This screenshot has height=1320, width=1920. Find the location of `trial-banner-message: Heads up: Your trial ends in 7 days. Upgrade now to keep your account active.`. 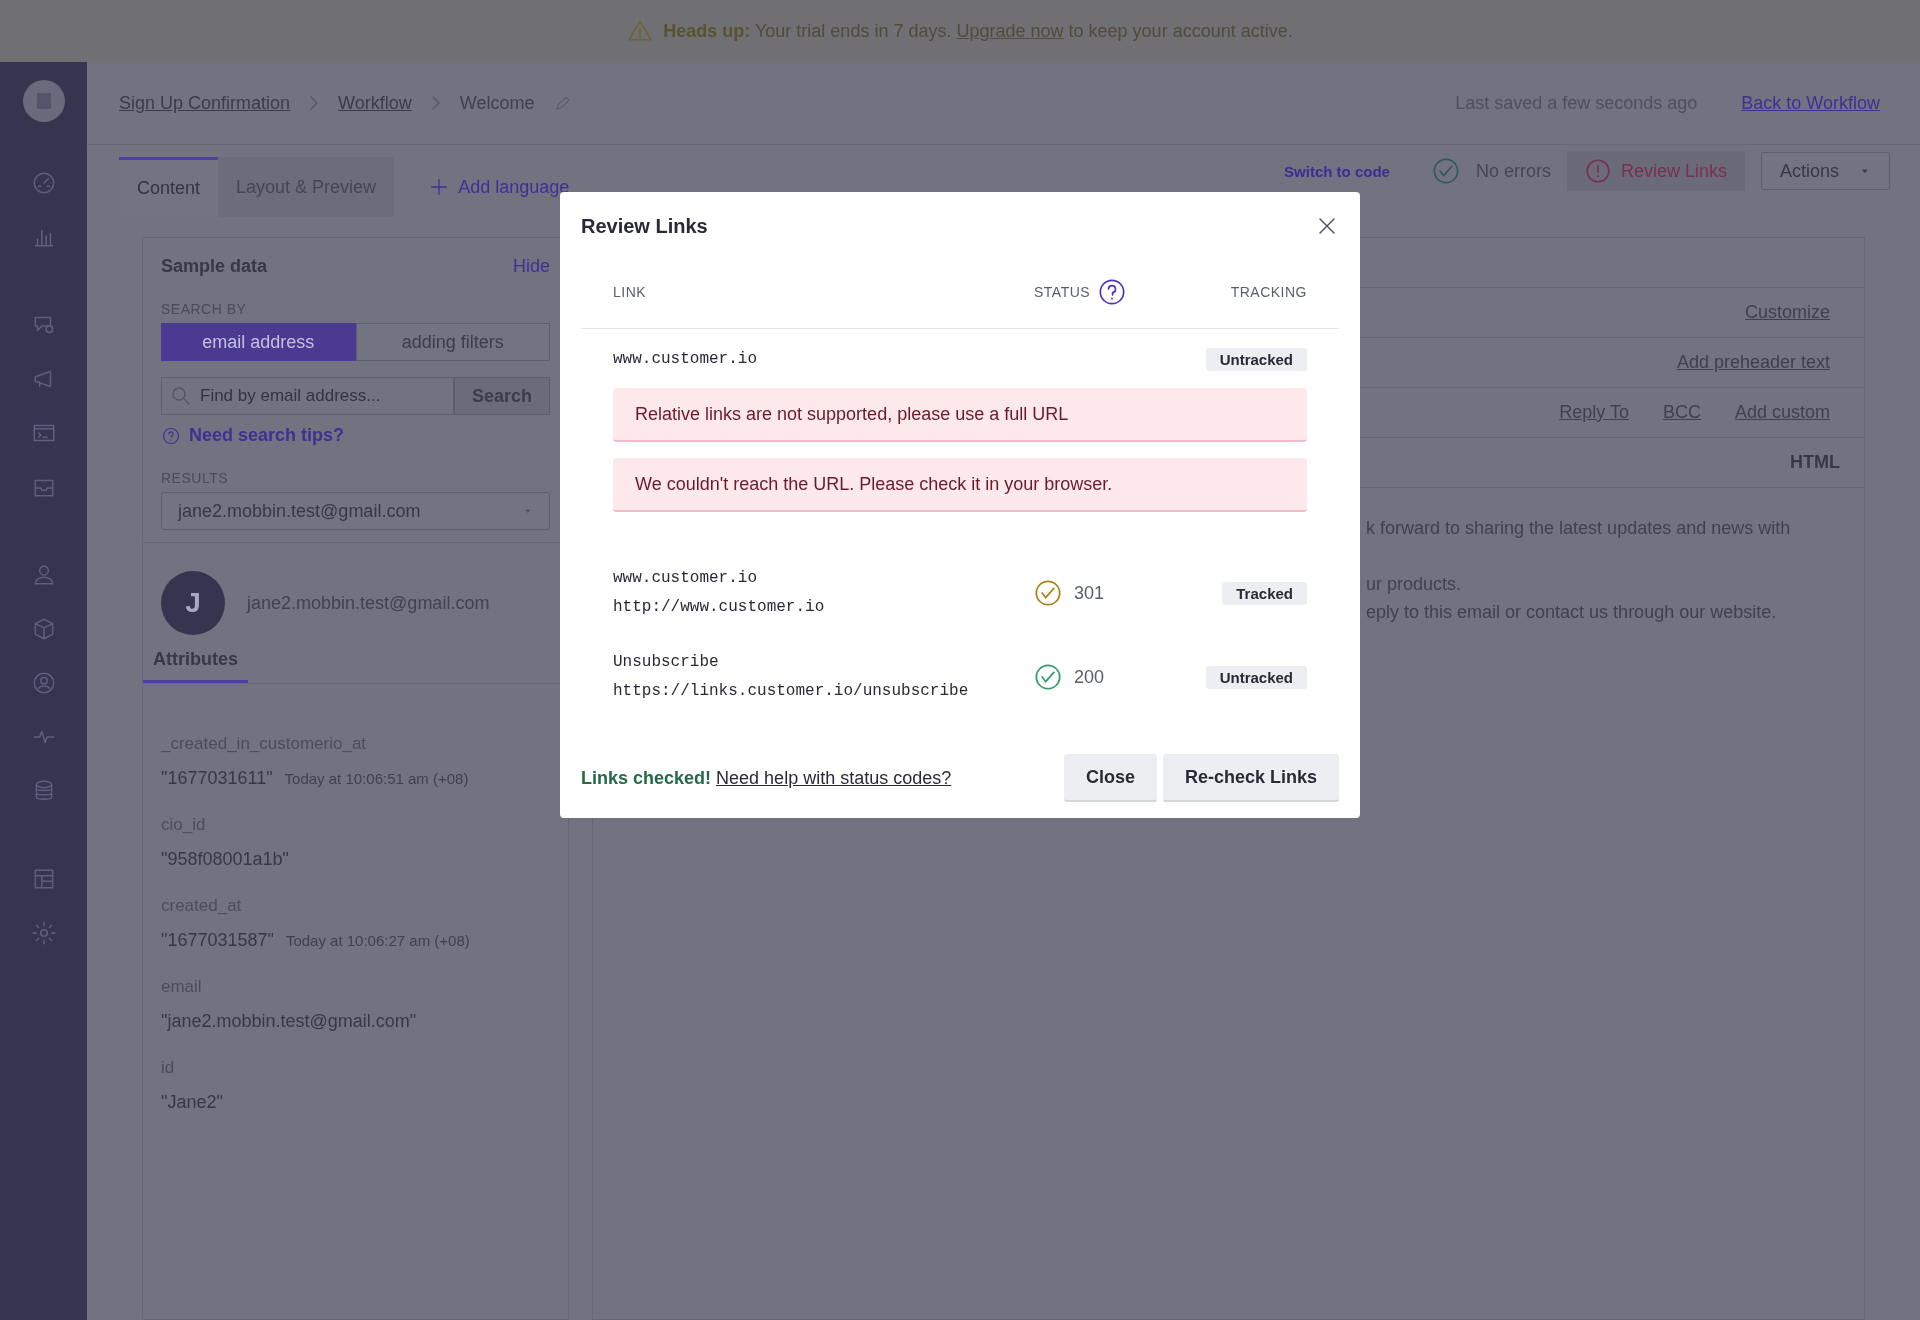

trial-banner-message: Heads up: Your trial ends in 7 days. Upgrade now to keep your account active. is located at coordinates (978, 31).